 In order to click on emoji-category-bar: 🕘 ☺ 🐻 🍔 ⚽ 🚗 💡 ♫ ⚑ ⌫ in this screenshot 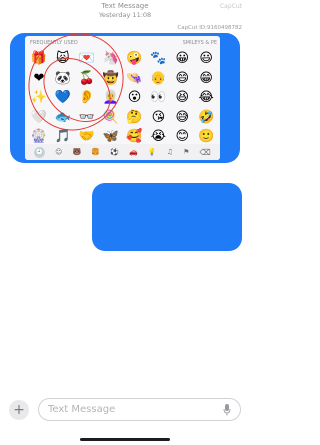, I will do `click(122, 152)`.